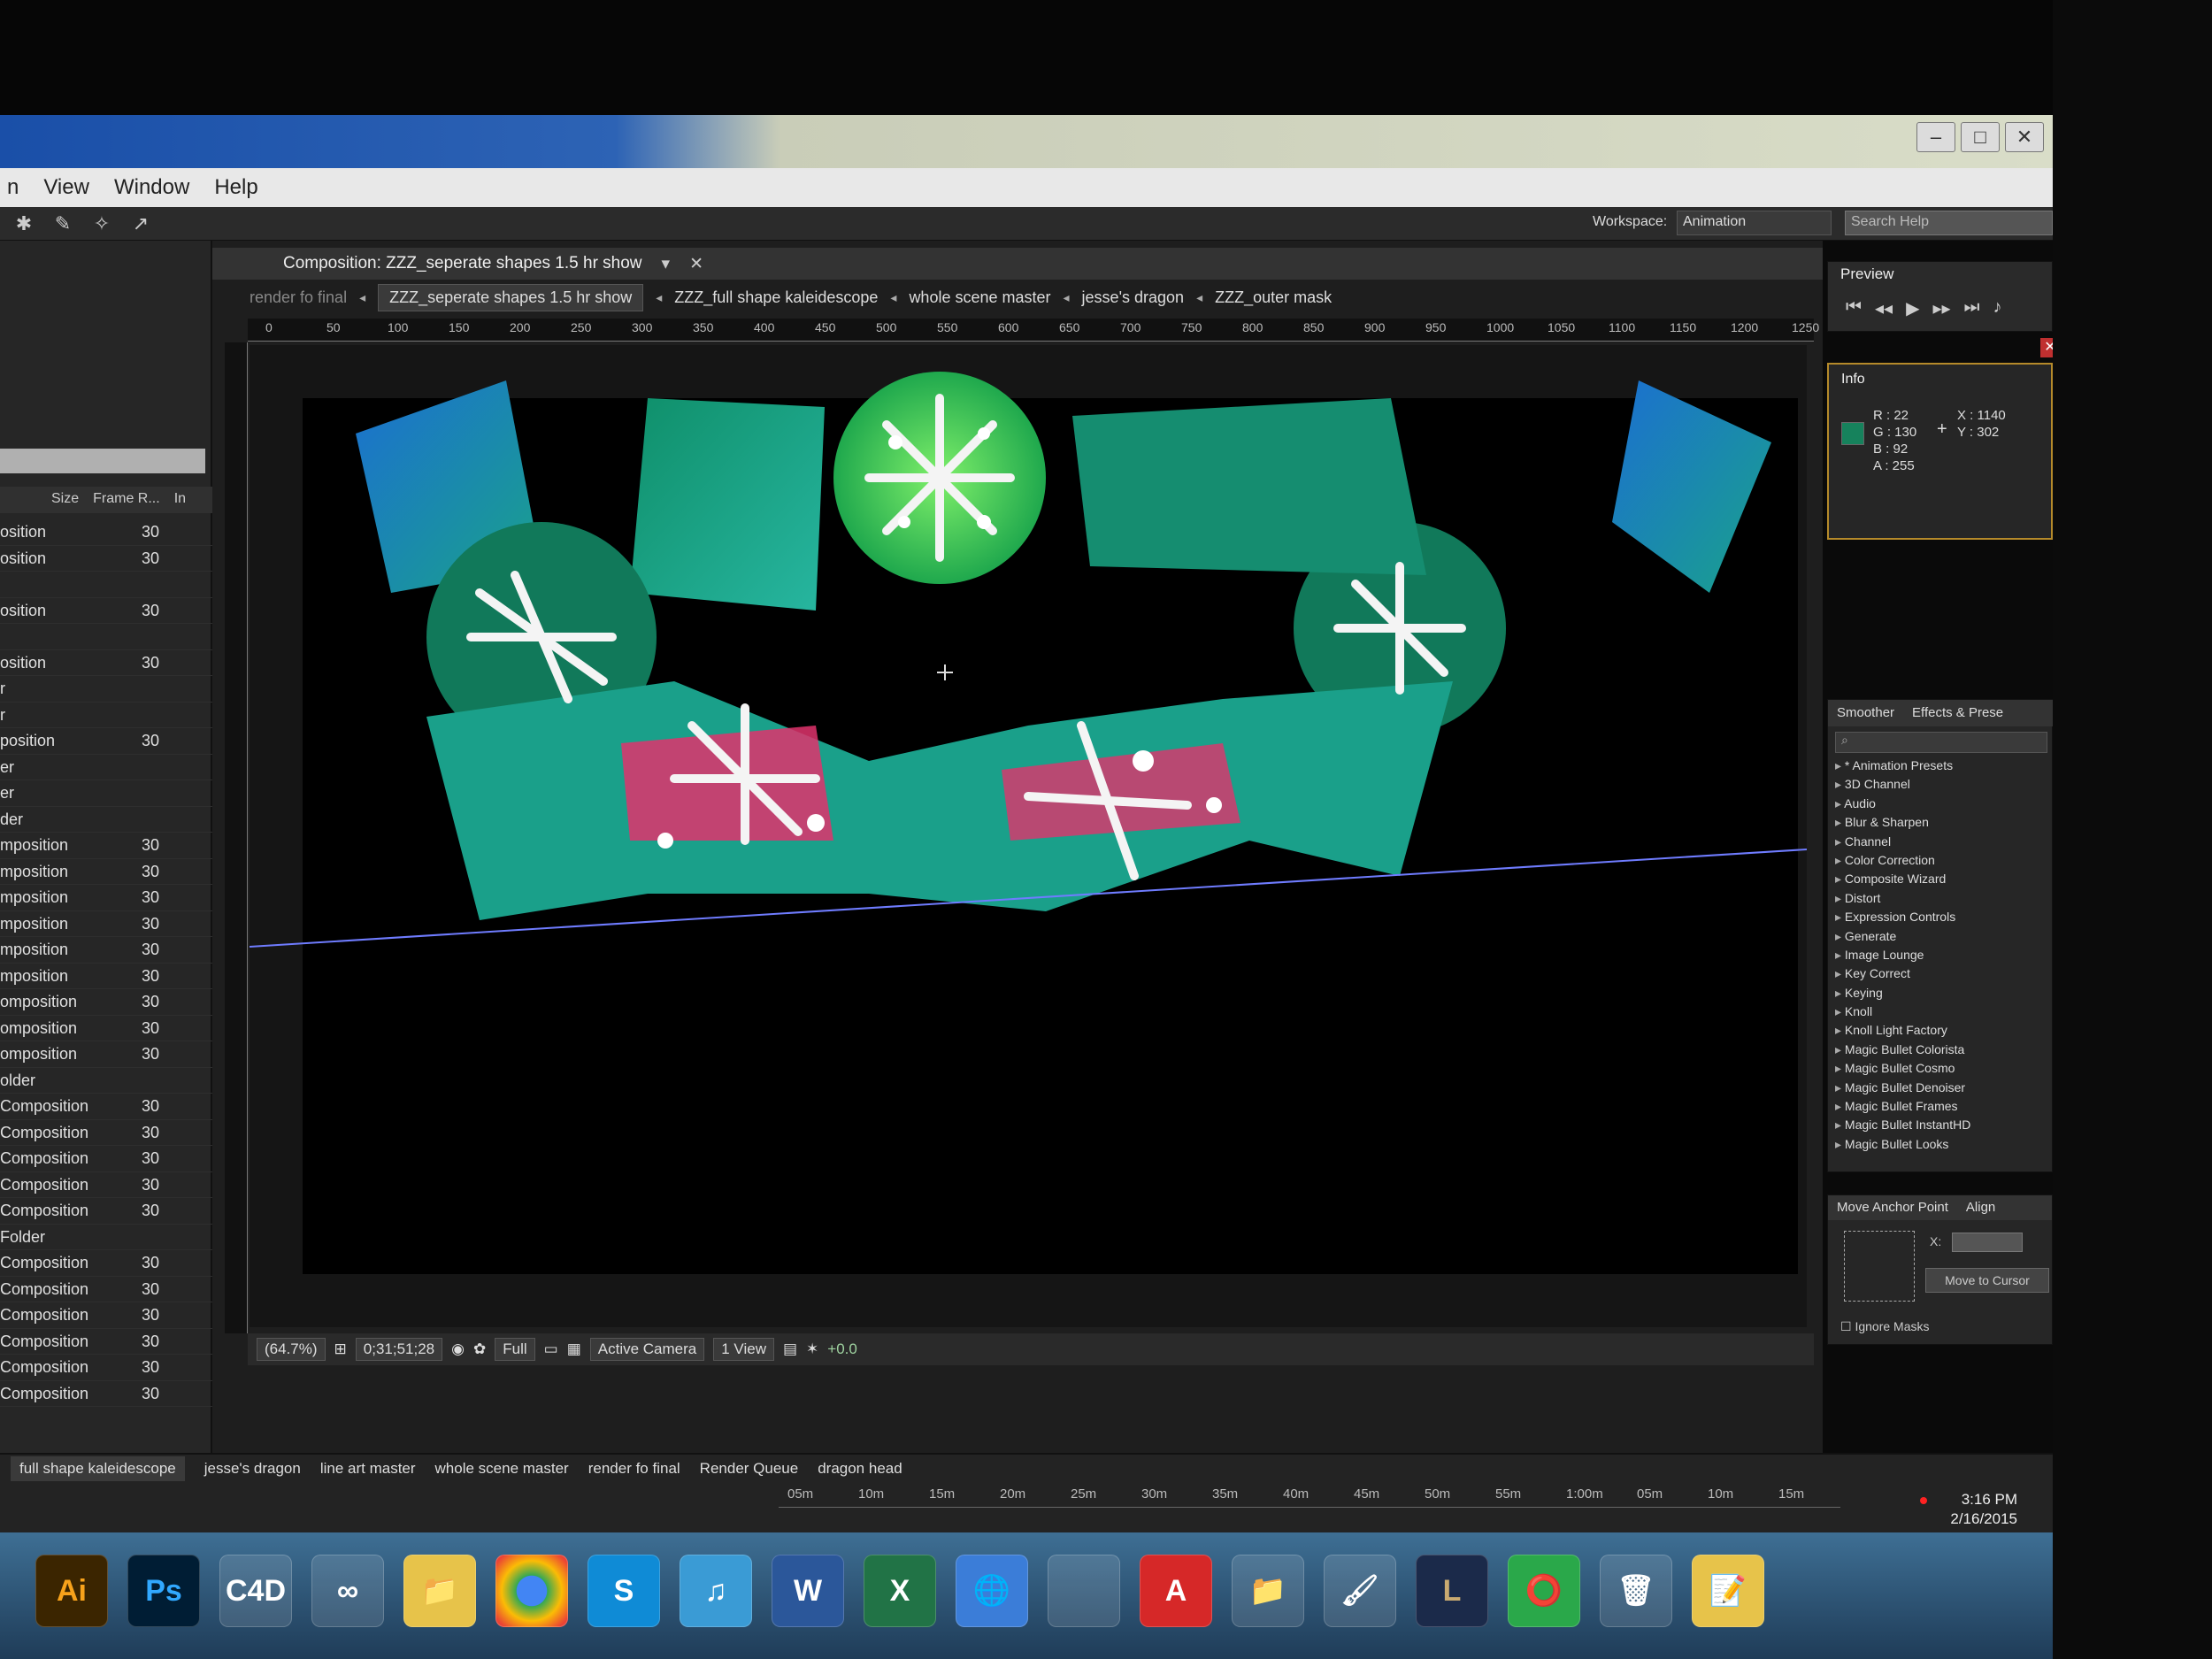 The width and height of the screenshot is (2212, 1659). I want to click on prev-frame-icon: ◂◂, so click(1884, 308).